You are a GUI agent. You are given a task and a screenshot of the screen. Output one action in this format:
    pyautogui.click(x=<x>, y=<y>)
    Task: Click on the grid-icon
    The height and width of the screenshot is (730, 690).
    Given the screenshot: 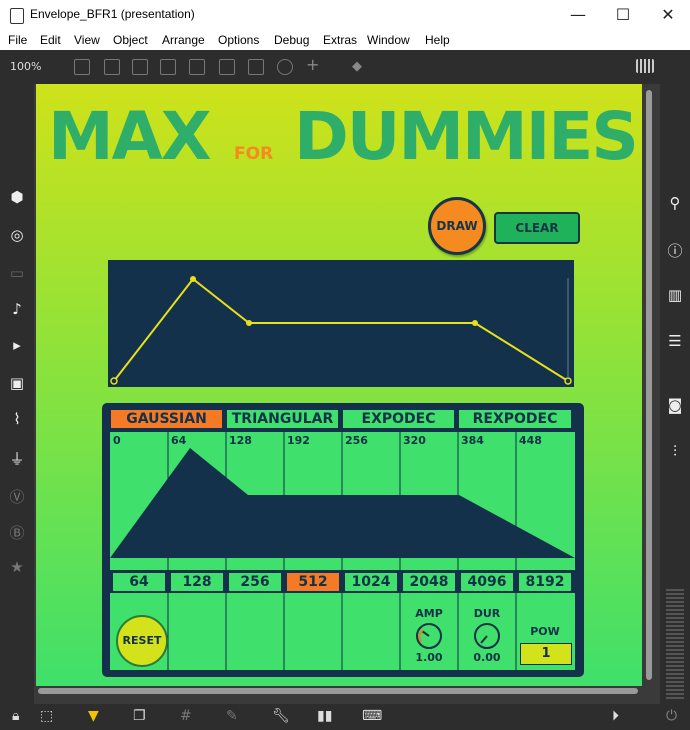 What is the action you would take?
    pyautogui.click(x=645, y=66)
    